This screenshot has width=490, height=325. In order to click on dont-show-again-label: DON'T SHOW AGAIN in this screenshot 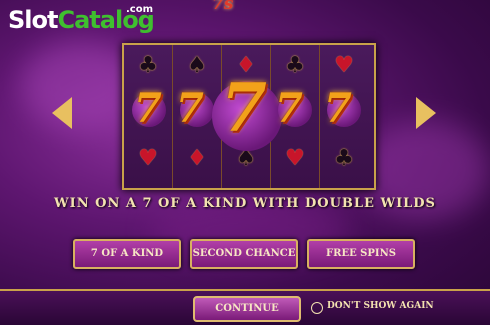, I will do `click(380, 306)`.